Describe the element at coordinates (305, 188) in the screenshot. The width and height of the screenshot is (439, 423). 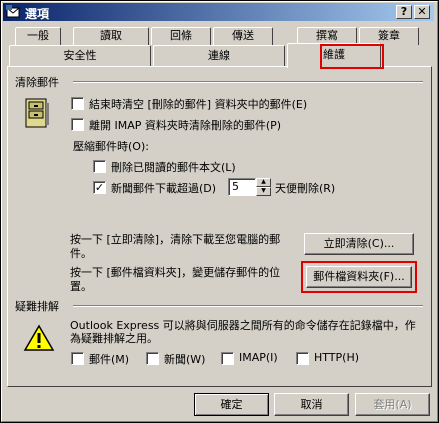
I see `news-days-suffix: 天便刪除(R)` at that location.